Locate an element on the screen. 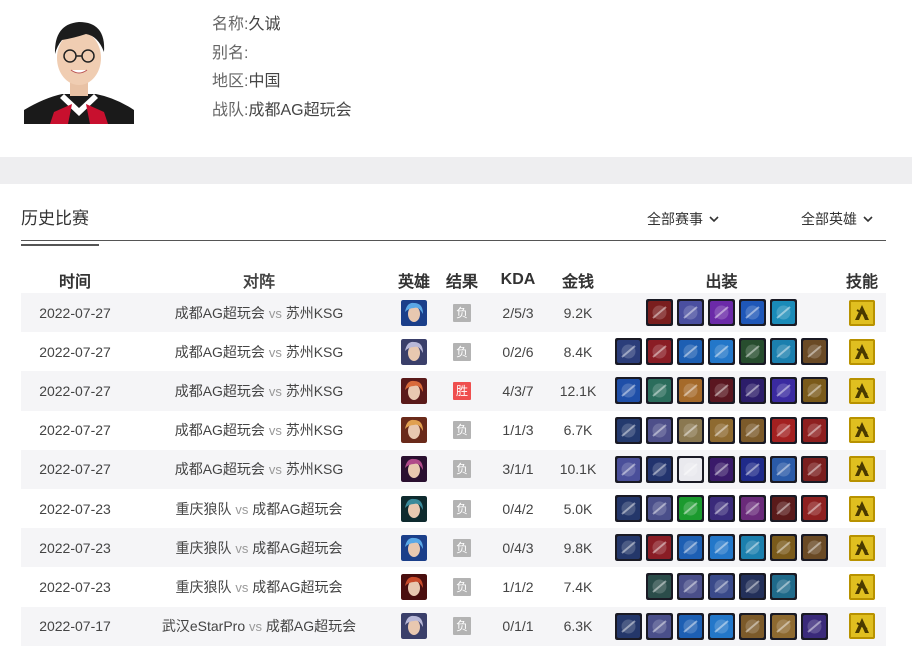 The width and height of the screenshot is (912, 650). table-row: 2022-07-27 成都AG超玩会 vs 苏州KSG 负 1/1/3 6.7K is located at coordinates (453, 430).